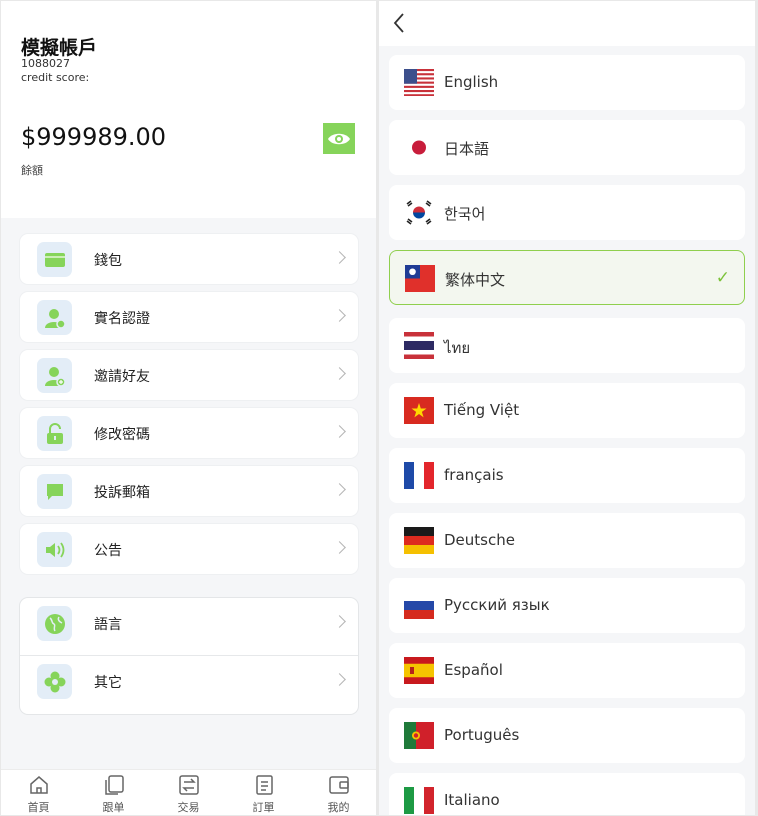 The height and width of the screenshot is (816, 758). I want to click on portugal-flag, so click(419, 735).